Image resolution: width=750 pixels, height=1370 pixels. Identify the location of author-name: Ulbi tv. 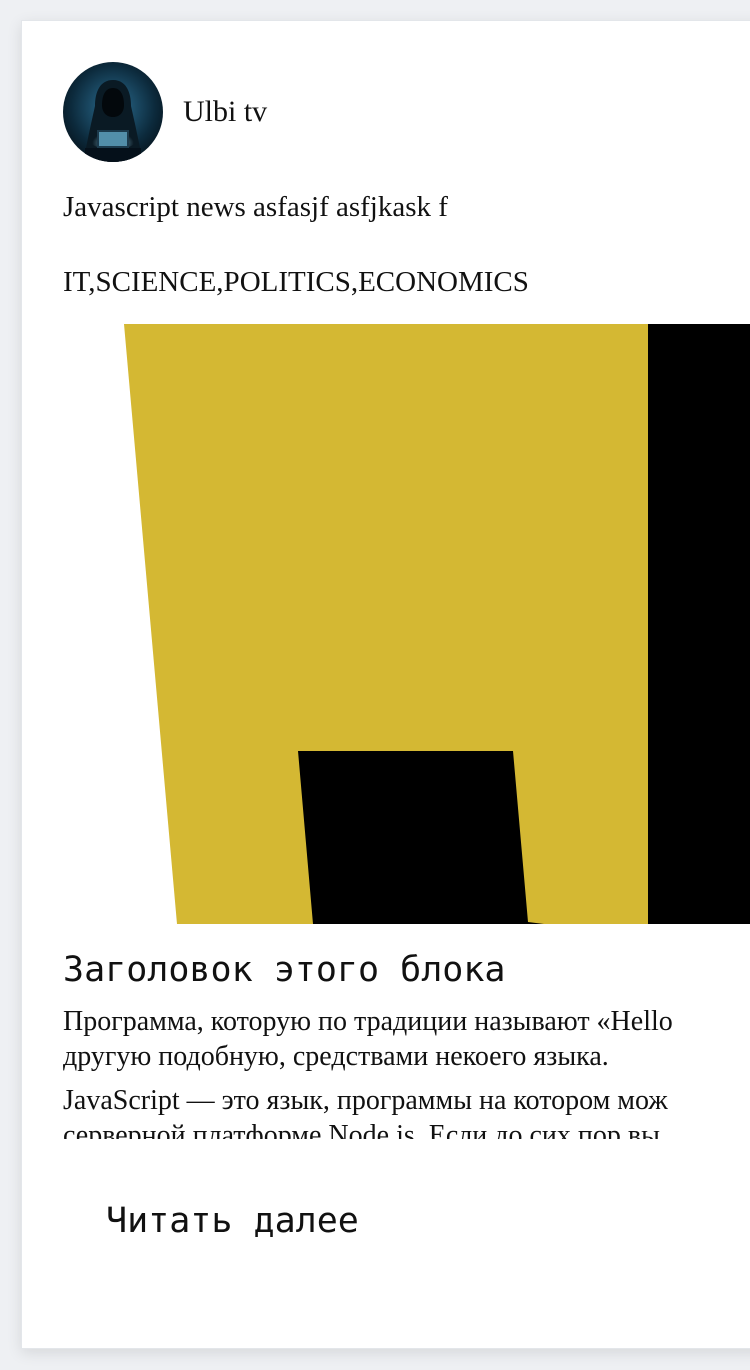
(225, 112).